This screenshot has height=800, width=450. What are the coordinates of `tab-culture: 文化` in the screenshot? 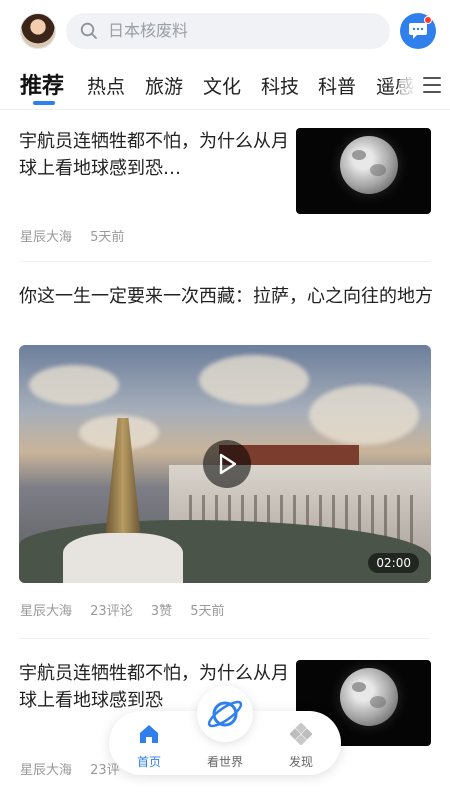 It's located at (222, 85).